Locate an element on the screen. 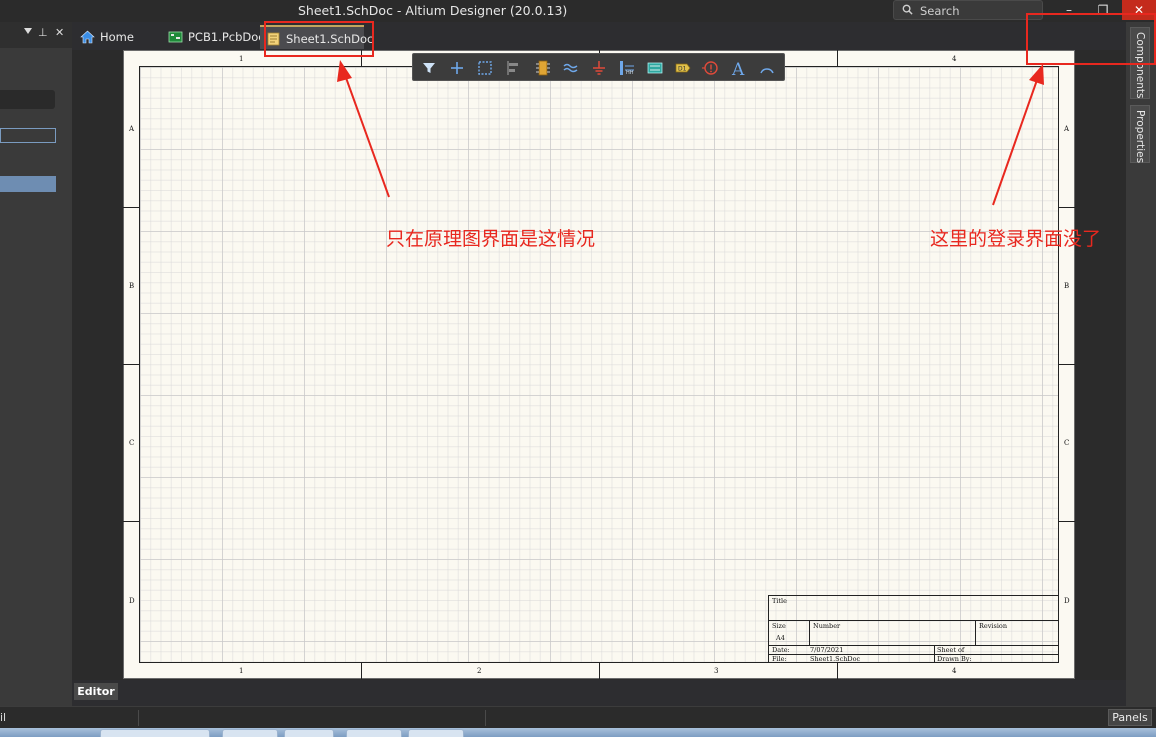  search-placeholder: Search is located at coordinates (940, 11).